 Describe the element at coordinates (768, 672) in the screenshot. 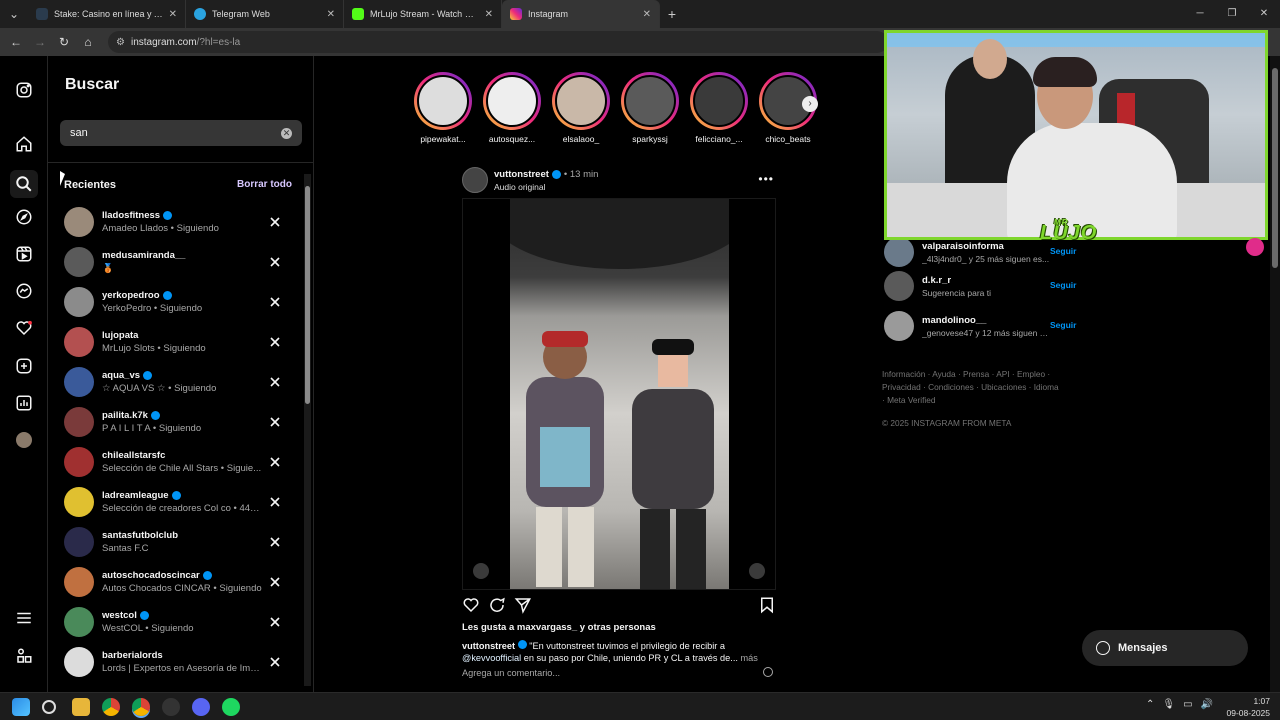

I see `emoji-icon` at that location.